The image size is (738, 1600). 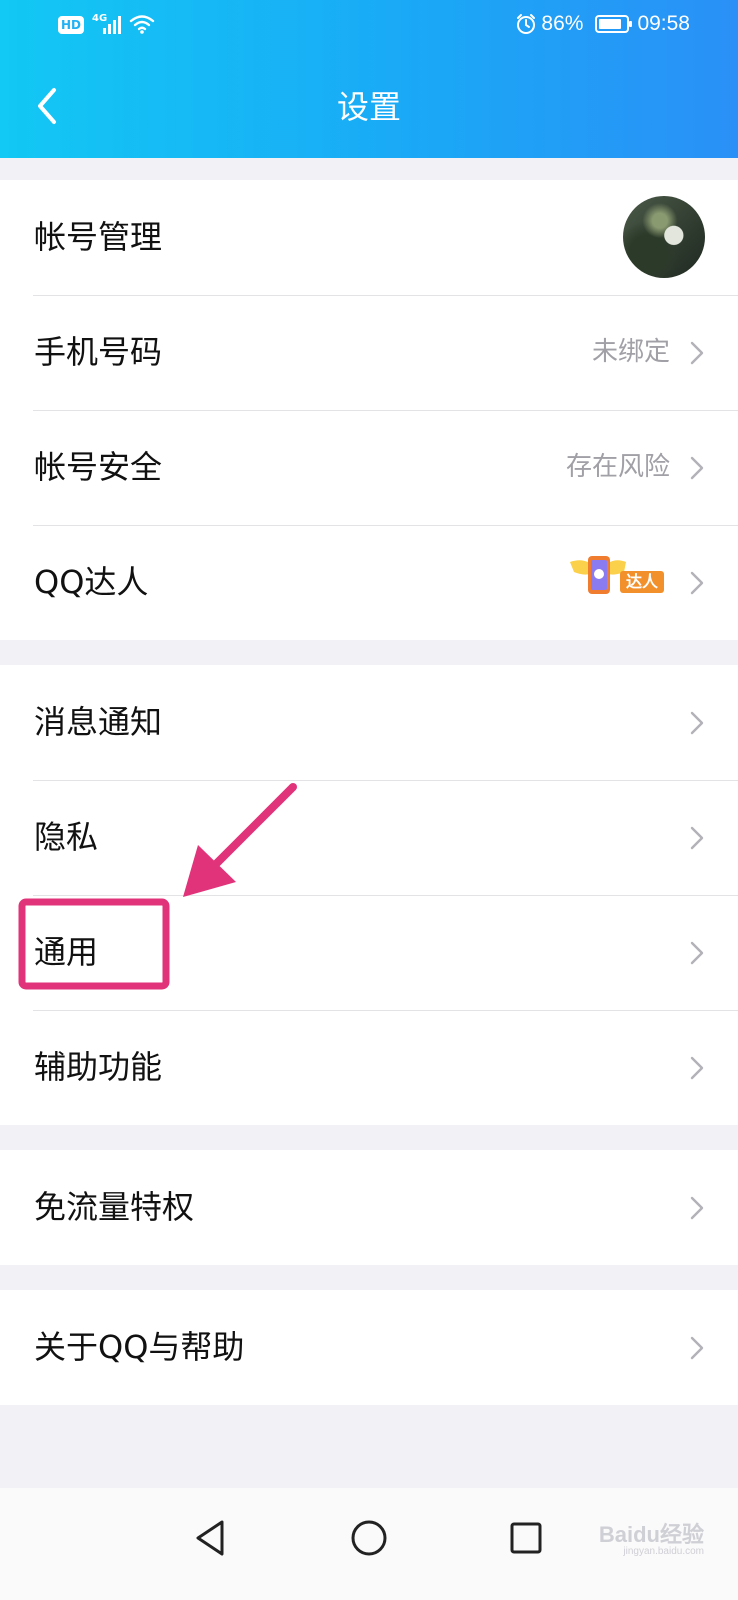 I want to click on alarm-icon, so click(x=526, y=24).